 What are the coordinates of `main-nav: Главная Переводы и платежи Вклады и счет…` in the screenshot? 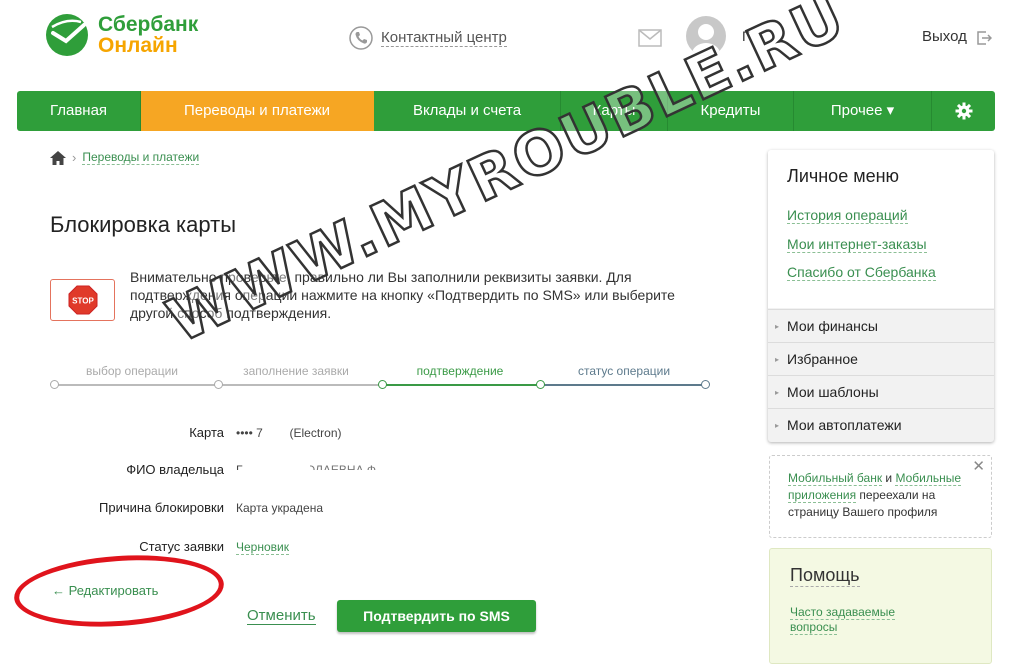 It's located at (506, 111).